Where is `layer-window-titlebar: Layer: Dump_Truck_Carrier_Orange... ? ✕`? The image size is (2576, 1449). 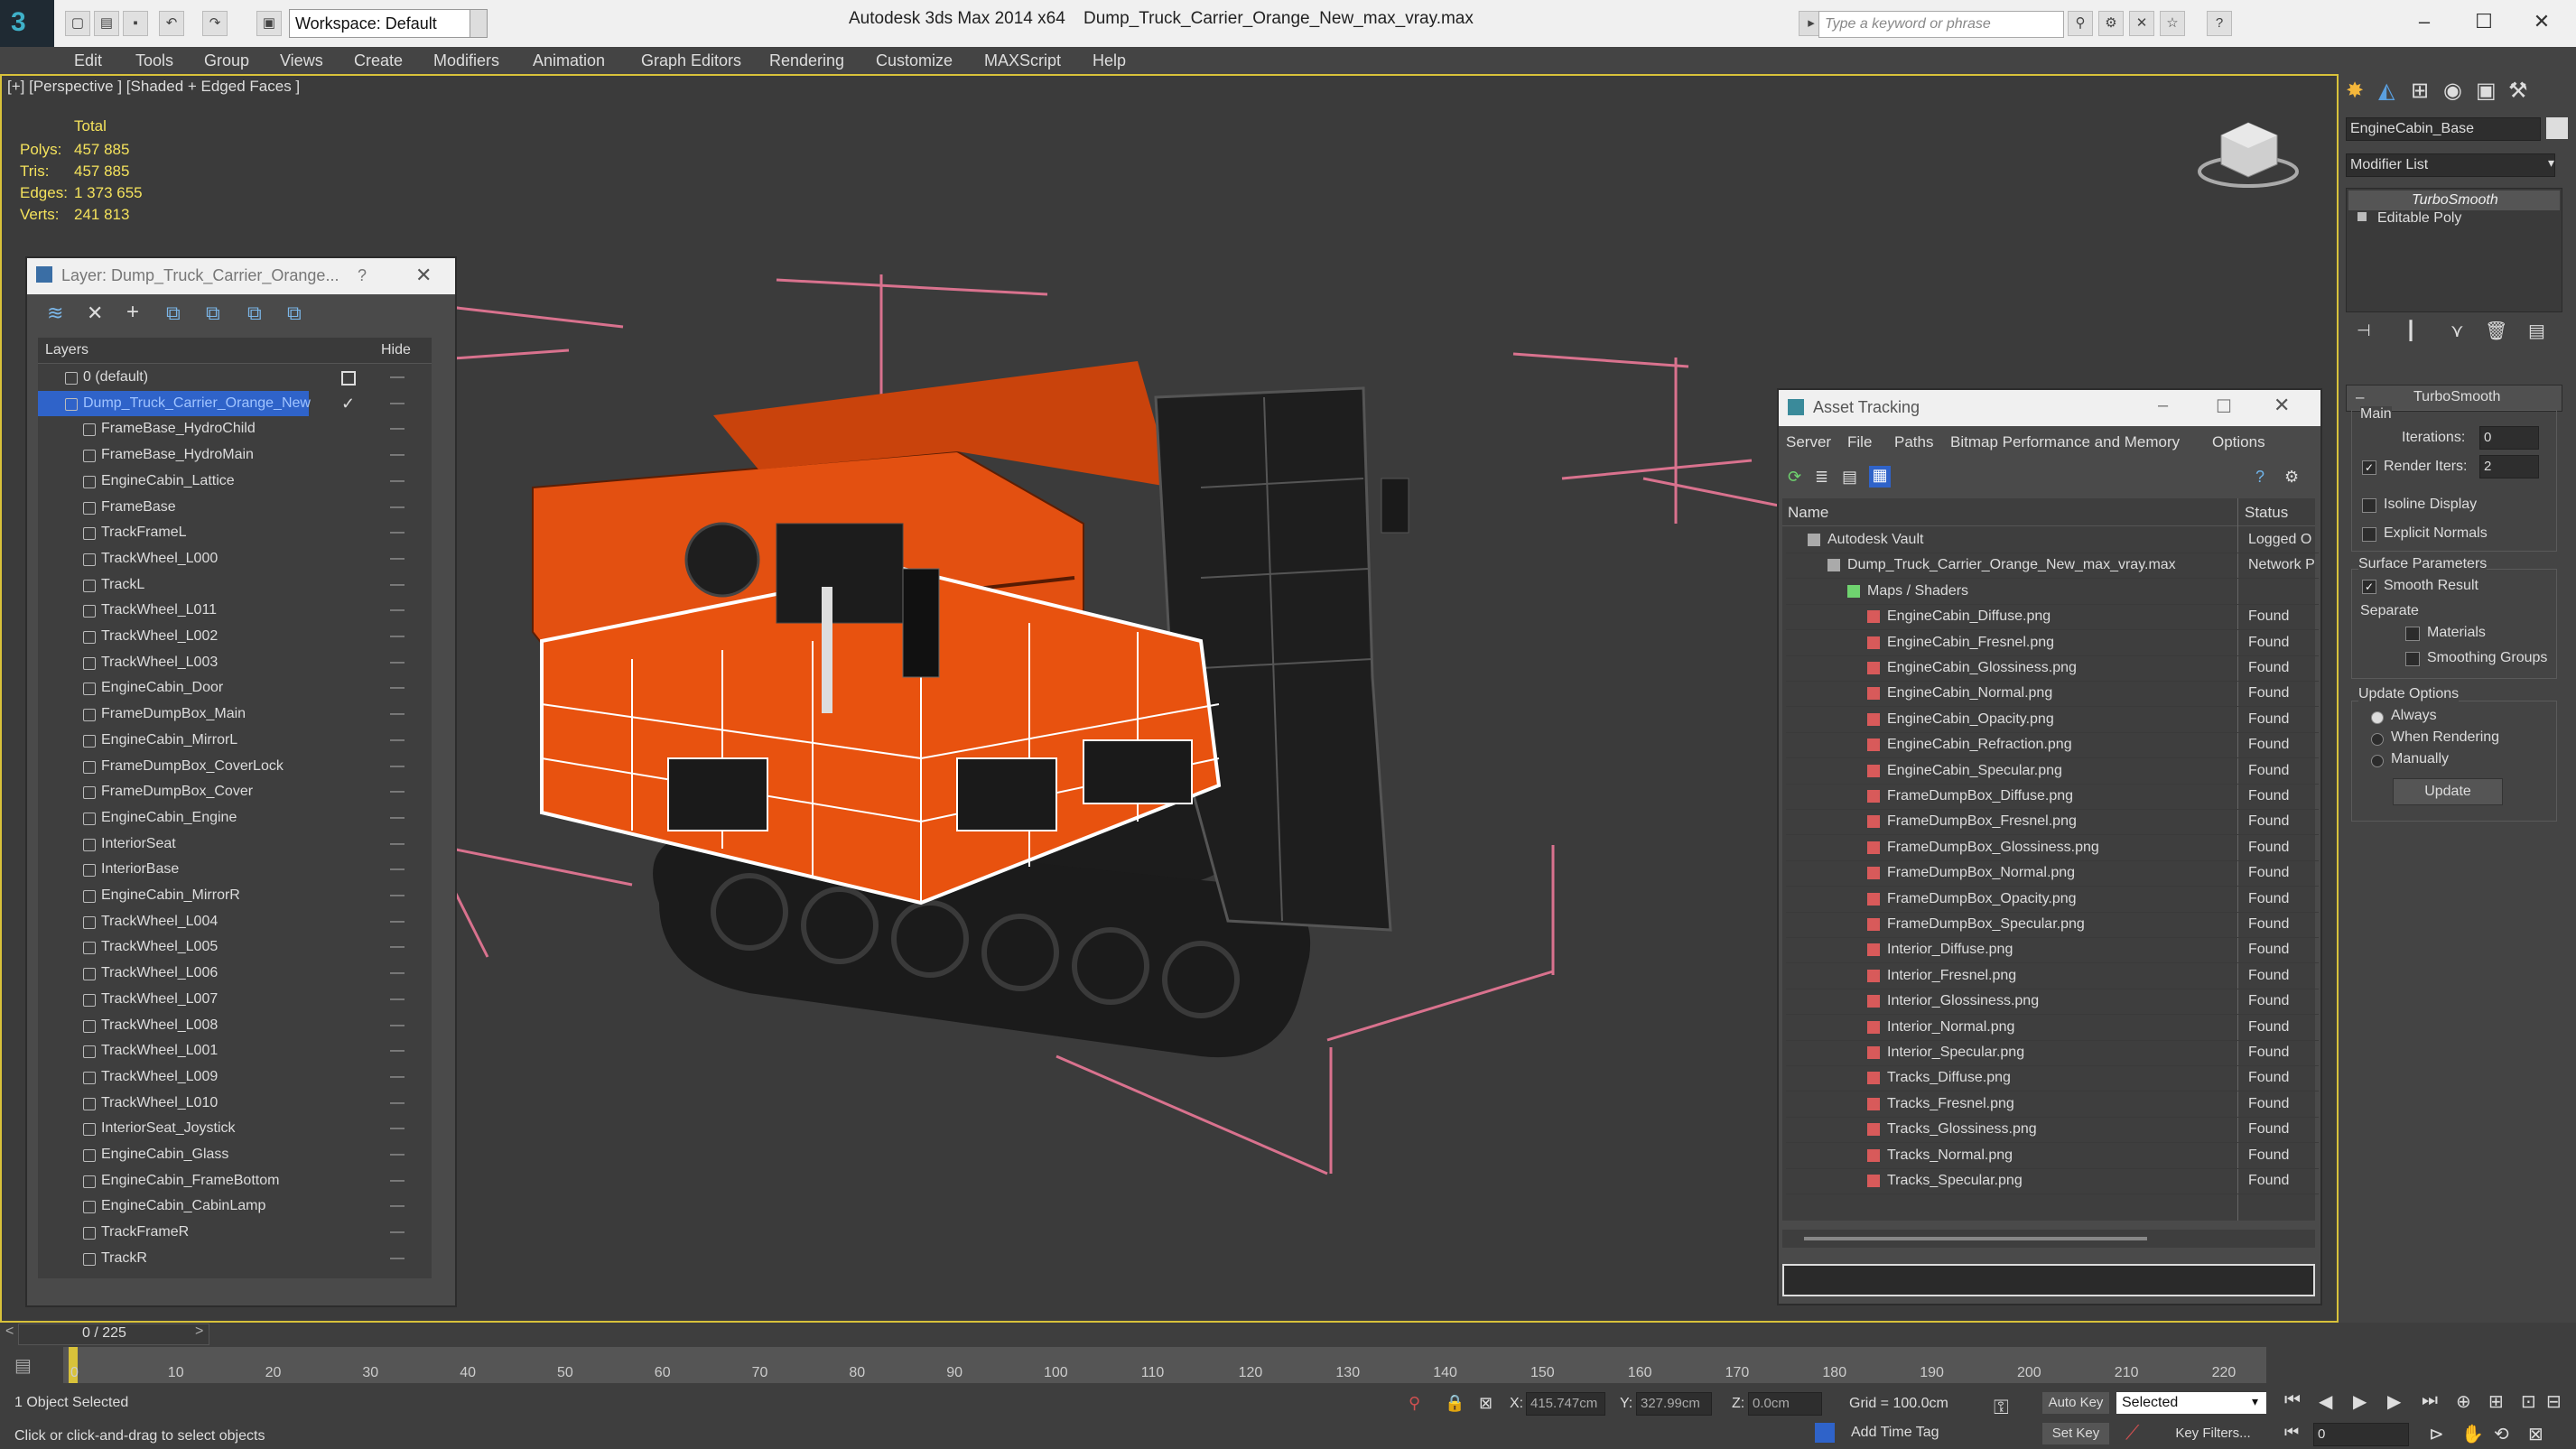 layer-window-titlebar: Layer: Dump_Truck_Carrier_Orange... ? ✕ is located at coordinates (241, 276).